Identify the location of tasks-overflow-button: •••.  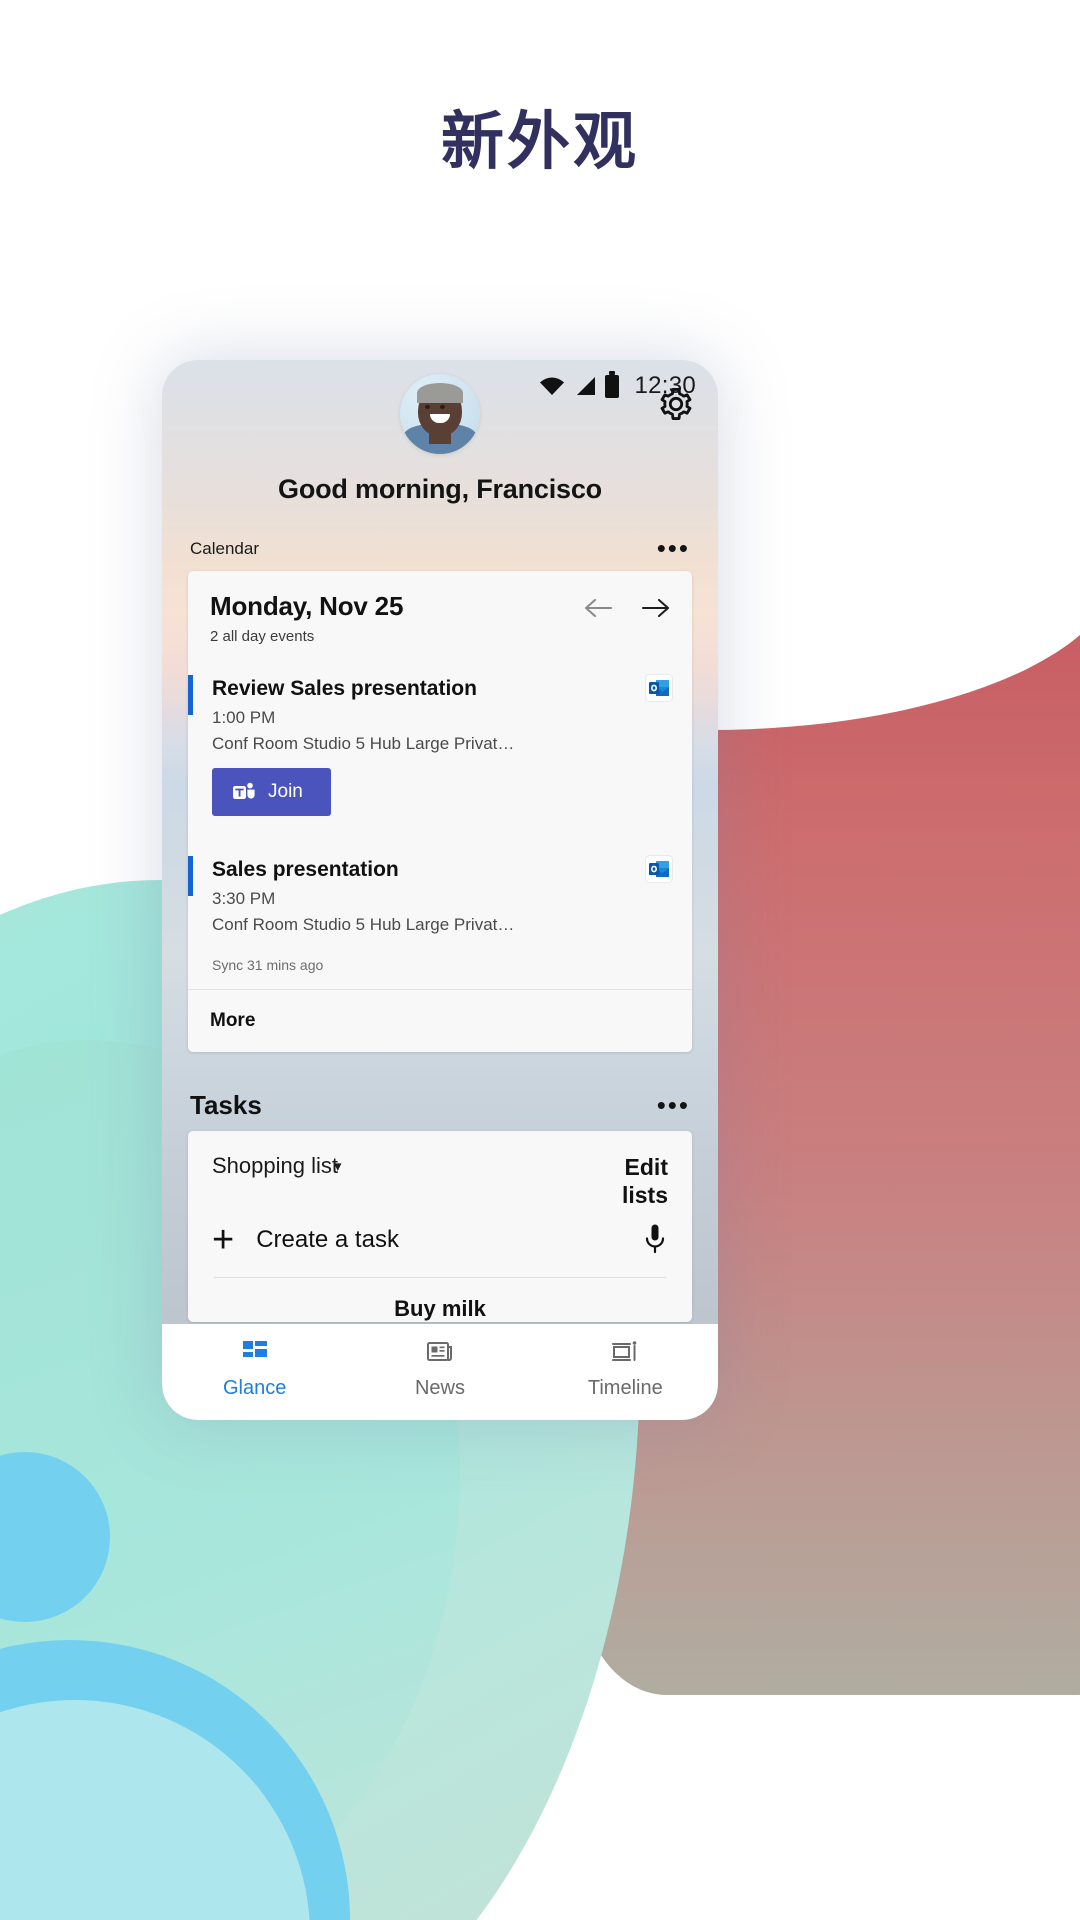
(673, 1104).